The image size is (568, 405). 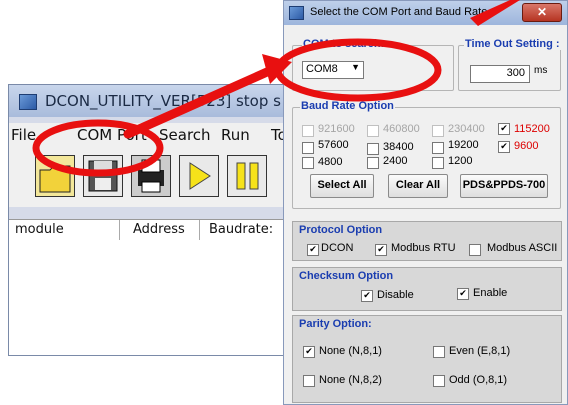 I want to click on parity-none-n81-checkbox: ✔, so click(x=309, y=352).